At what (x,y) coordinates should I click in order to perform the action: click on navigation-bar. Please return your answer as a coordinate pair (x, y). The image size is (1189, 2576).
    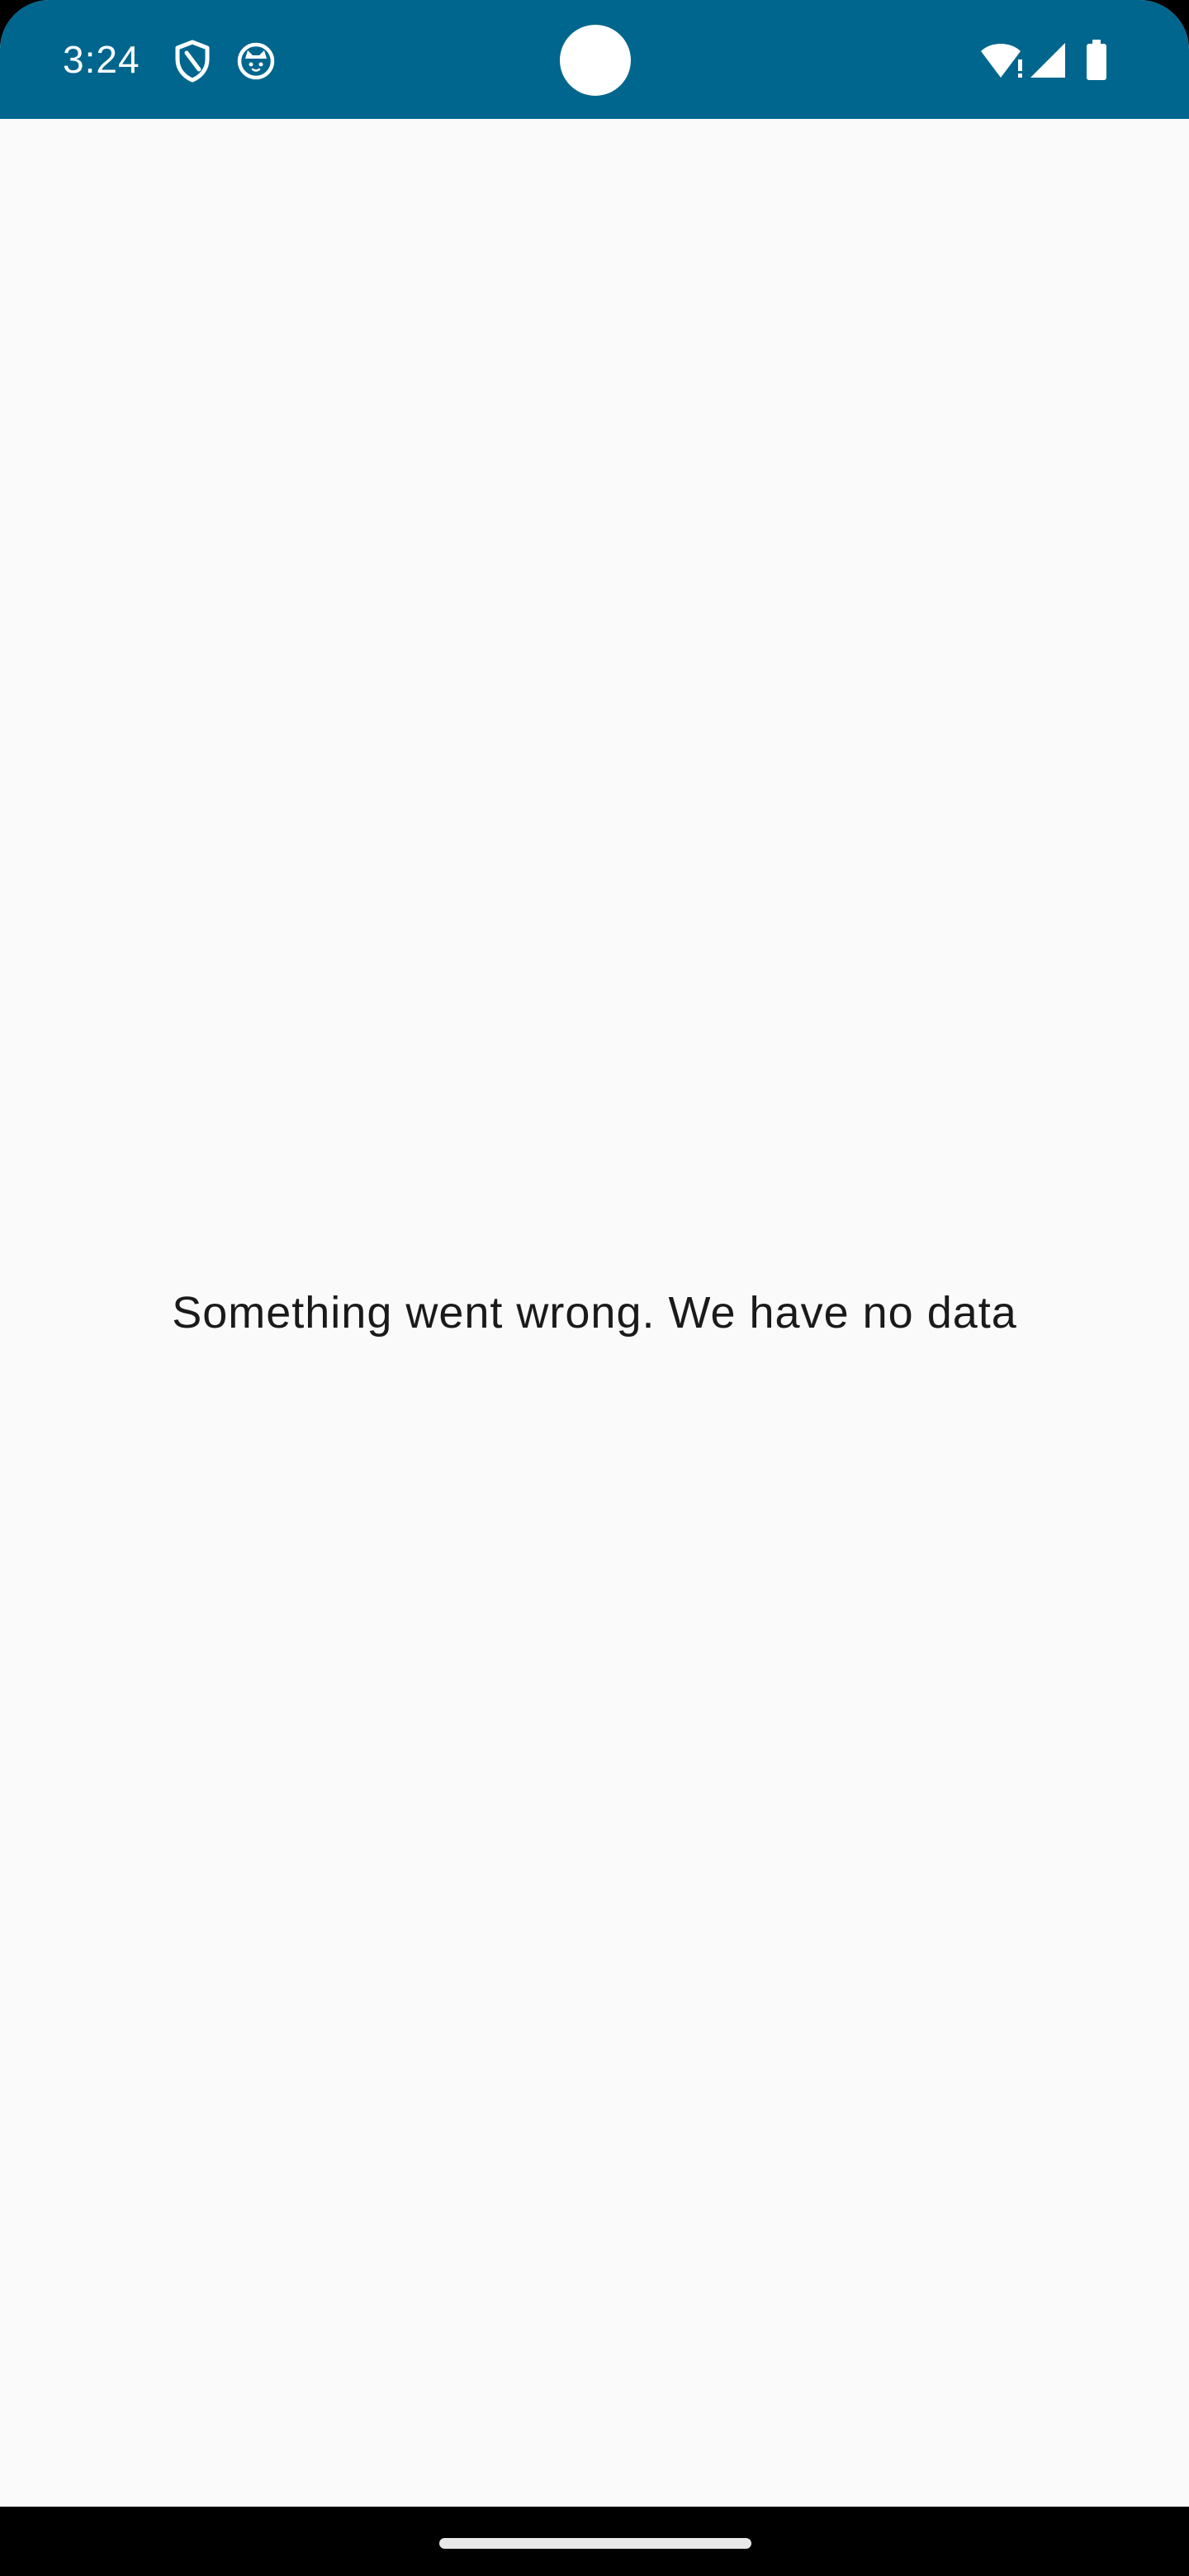
    Looking at the image, I should click on (594, 2541).